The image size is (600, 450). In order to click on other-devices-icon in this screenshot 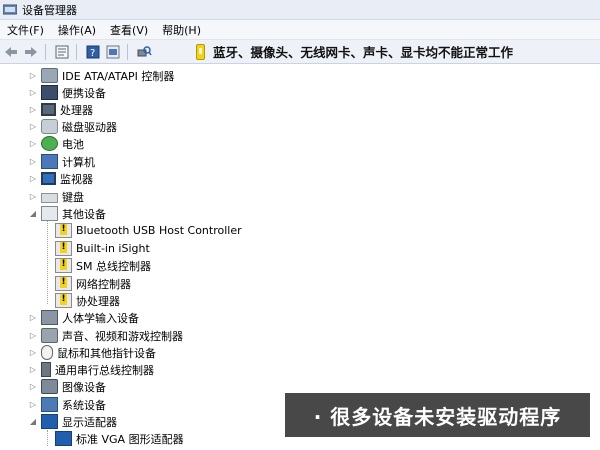, I will do `click(49, 213)`.